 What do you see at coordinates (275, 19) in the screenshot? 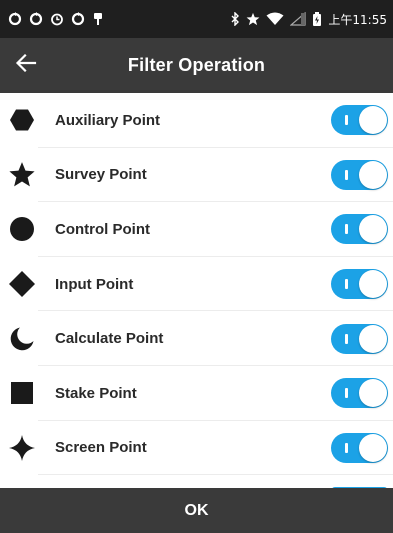
I see `wifi-icon` at bounding box center [275, 19].